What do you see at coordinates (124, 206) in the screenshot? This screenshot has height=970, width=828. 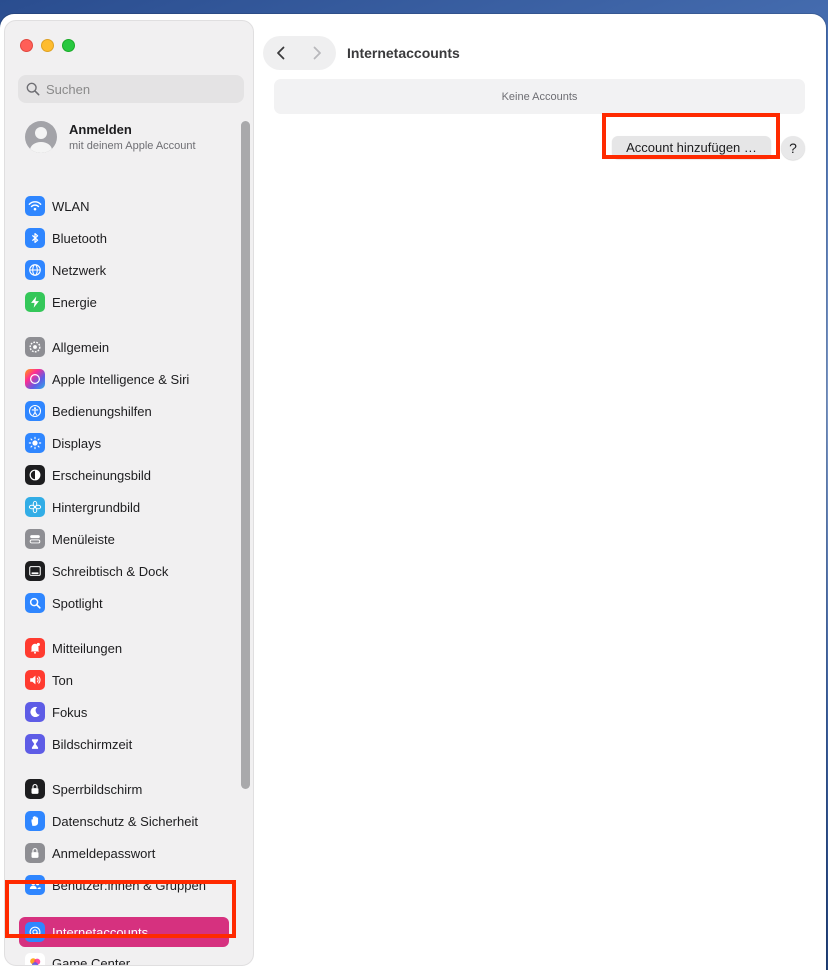 I see `sidebar-item-wlan: WLAN` at bounding box center [124, 206].